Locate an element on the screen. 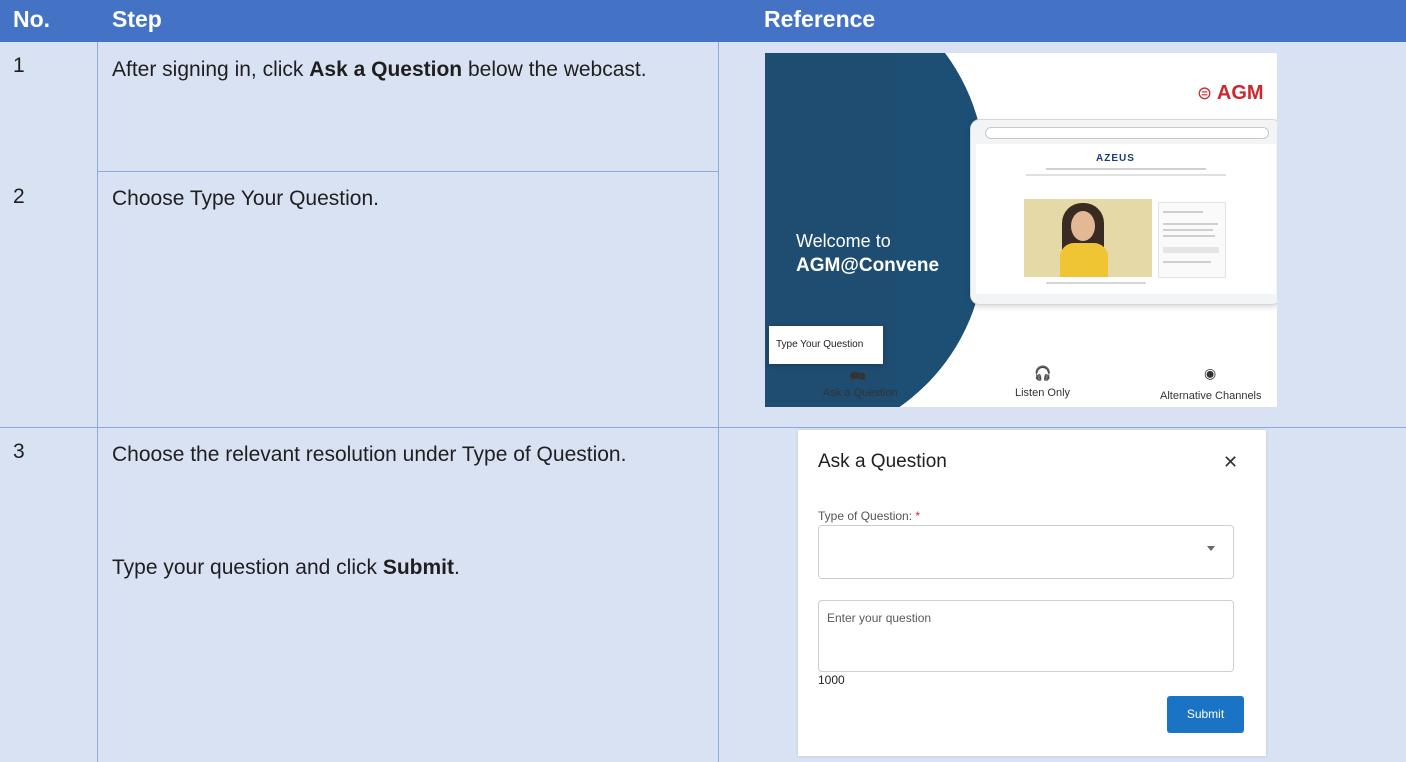  type-label-text: Type of Question: is located at coordinates (865, 516).